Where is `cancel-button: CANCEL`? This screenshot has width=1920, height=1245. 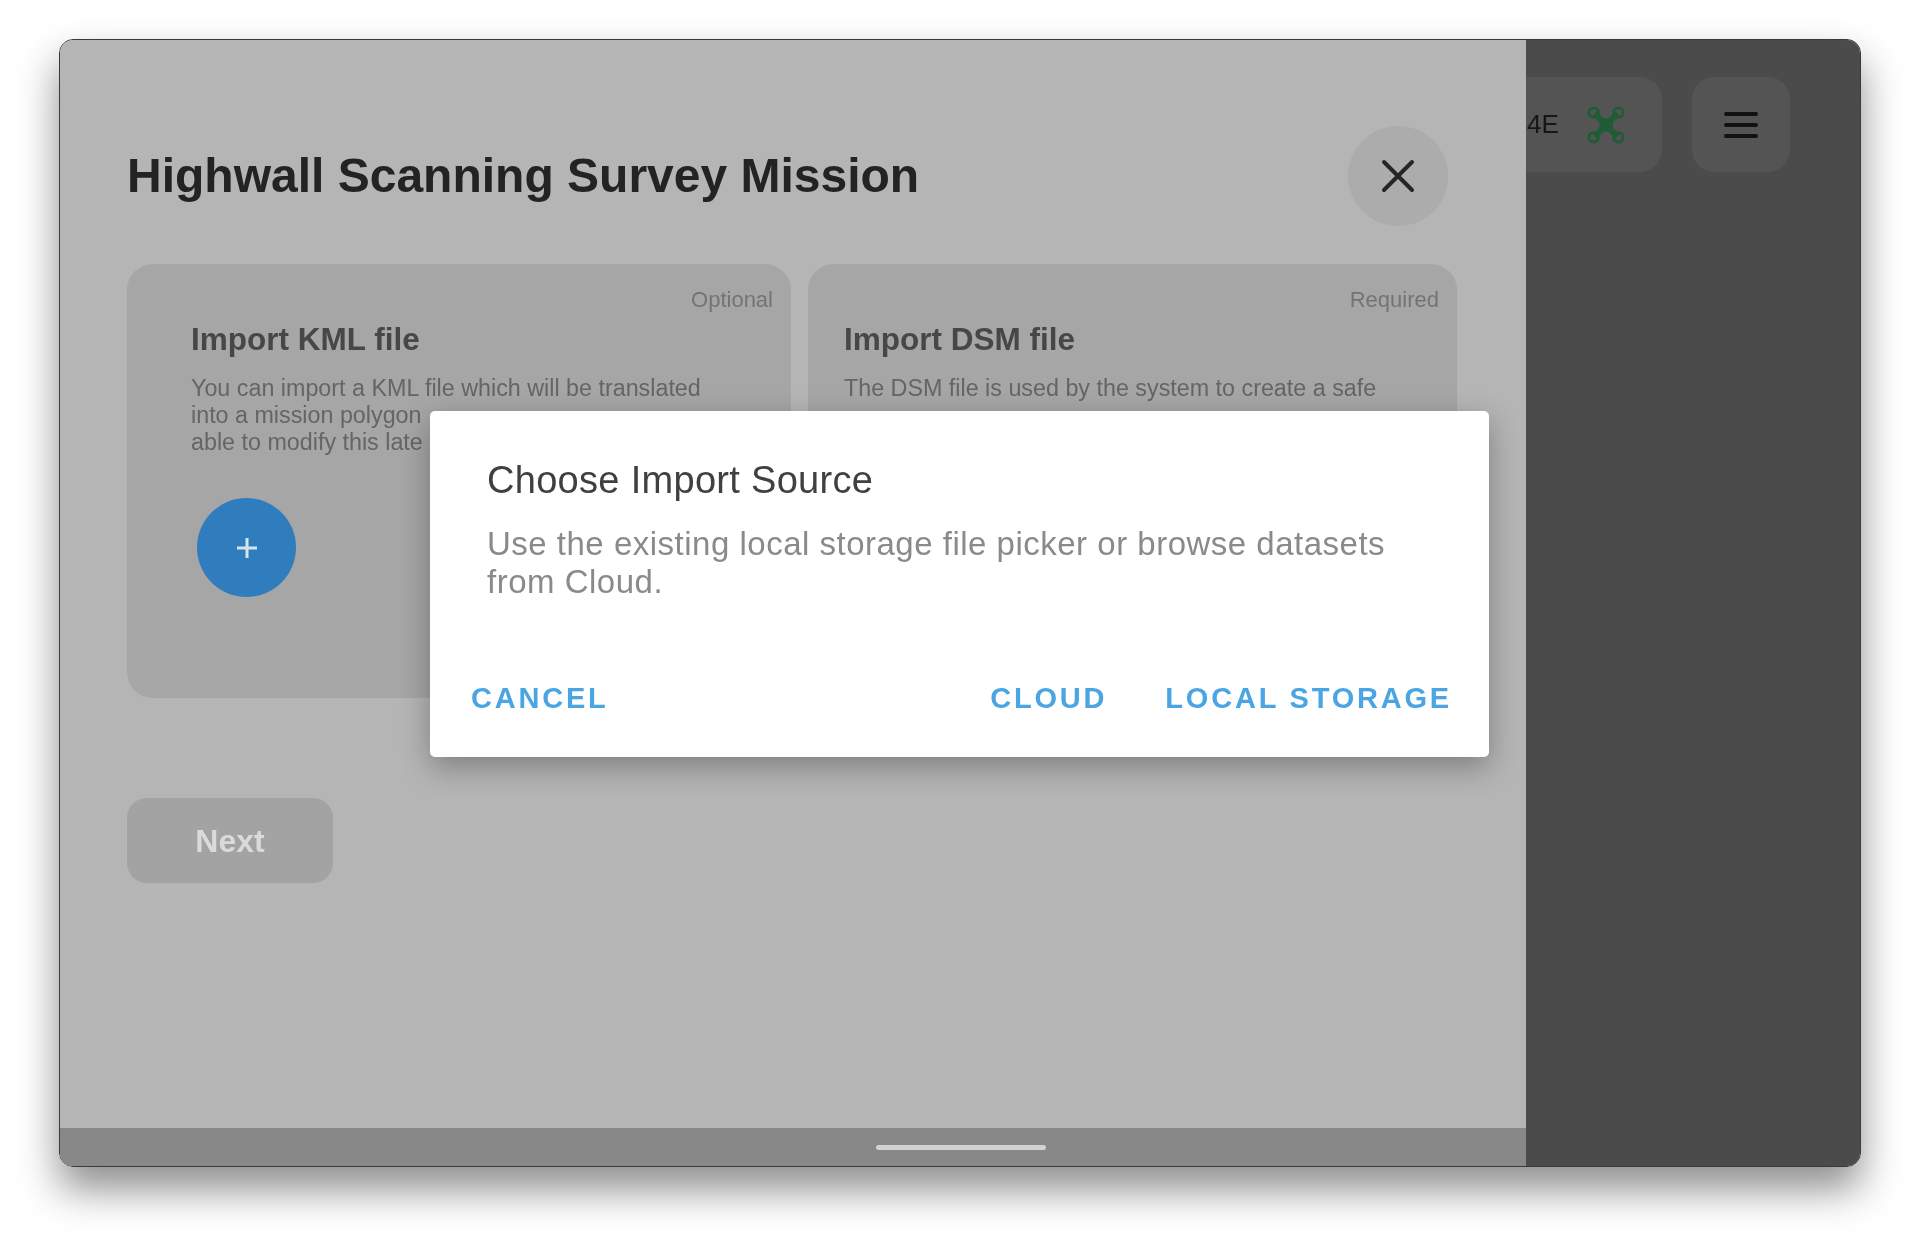 cancel-button: CANCEL is located at coordinates (540, 698).